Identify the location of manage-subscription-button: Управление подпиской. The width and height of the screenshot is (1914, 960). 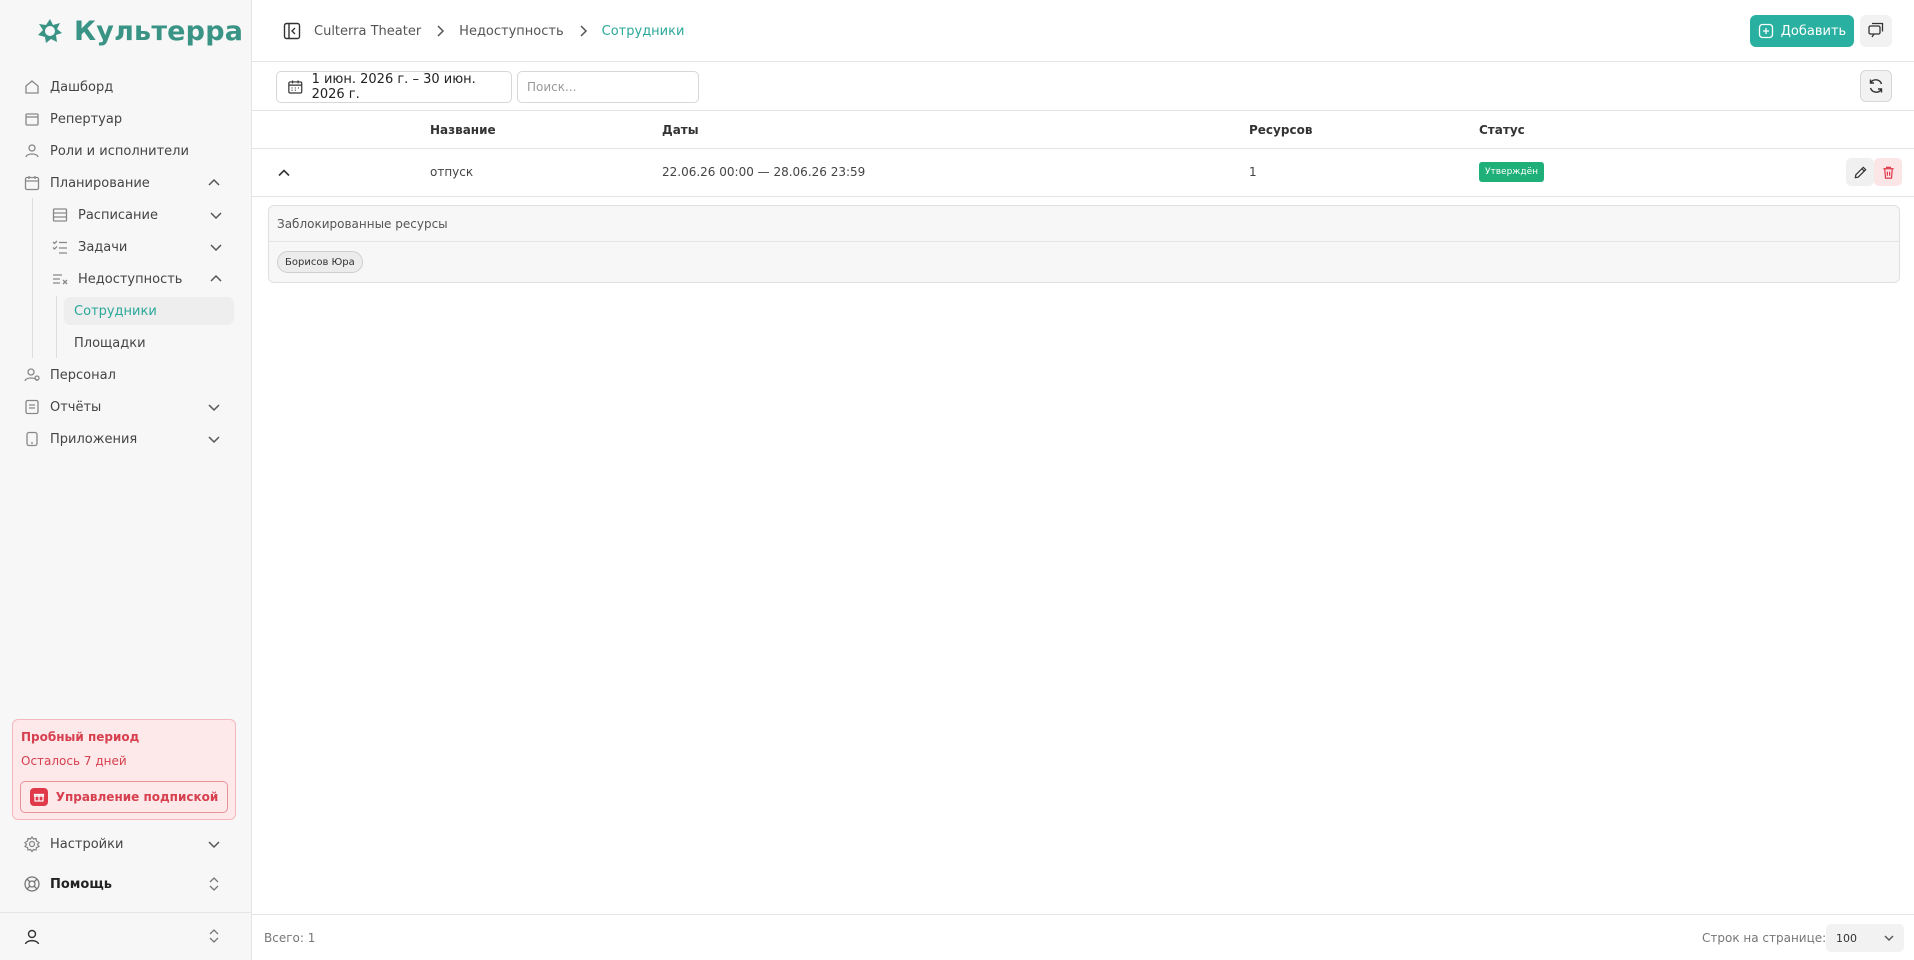
(124, 797).